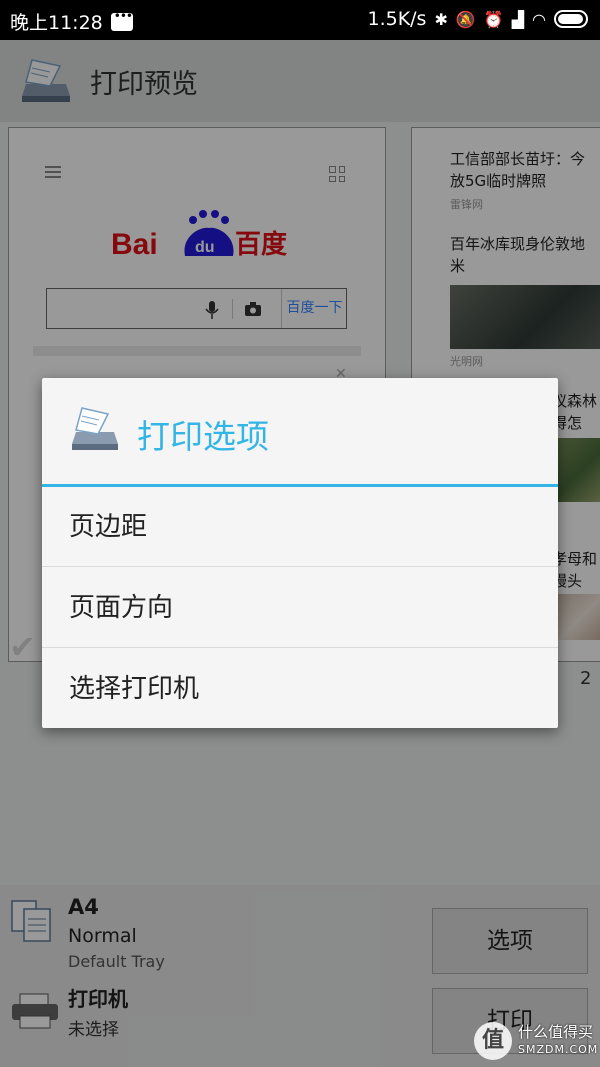 This screenshot has width=600, height=1067. What do you see at coordinates (465, 19) in the screenshot?
I see `mute-icon: 🔕` at bounding box center [465, 19].